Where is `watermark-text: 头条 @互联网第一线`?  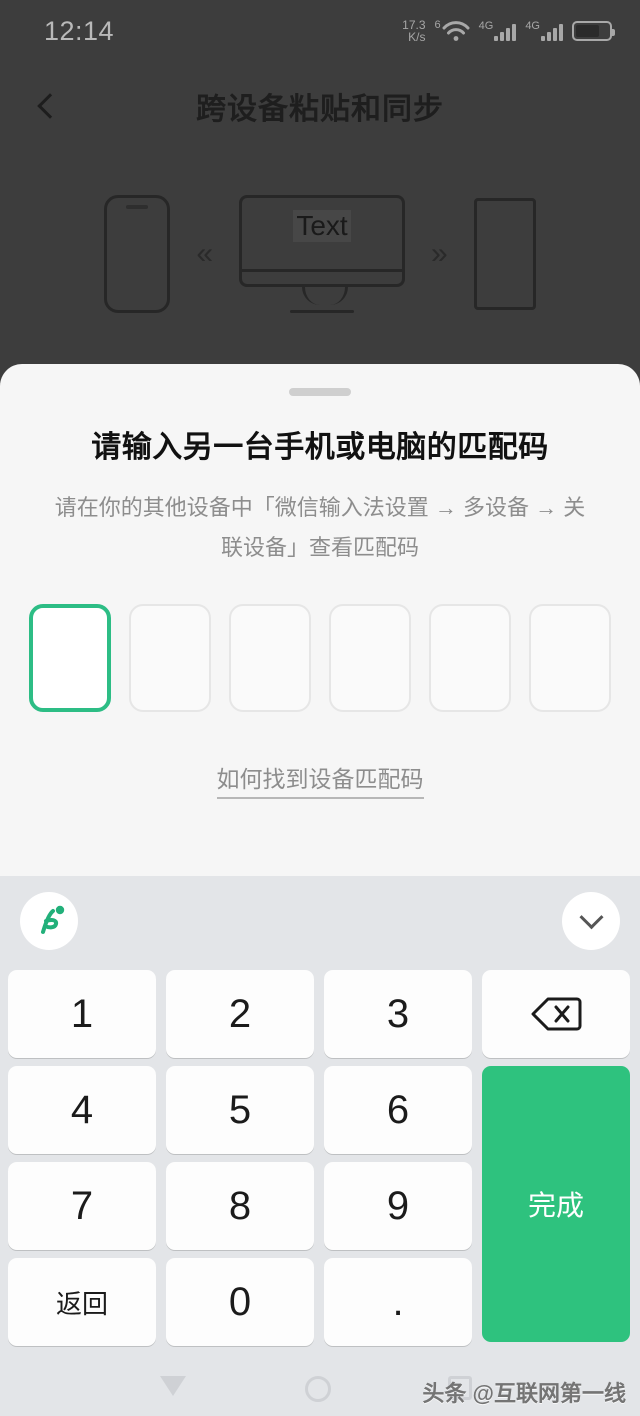 watermark-text: 头条 @互联网第一线 is located at coordinates (524, 1393).